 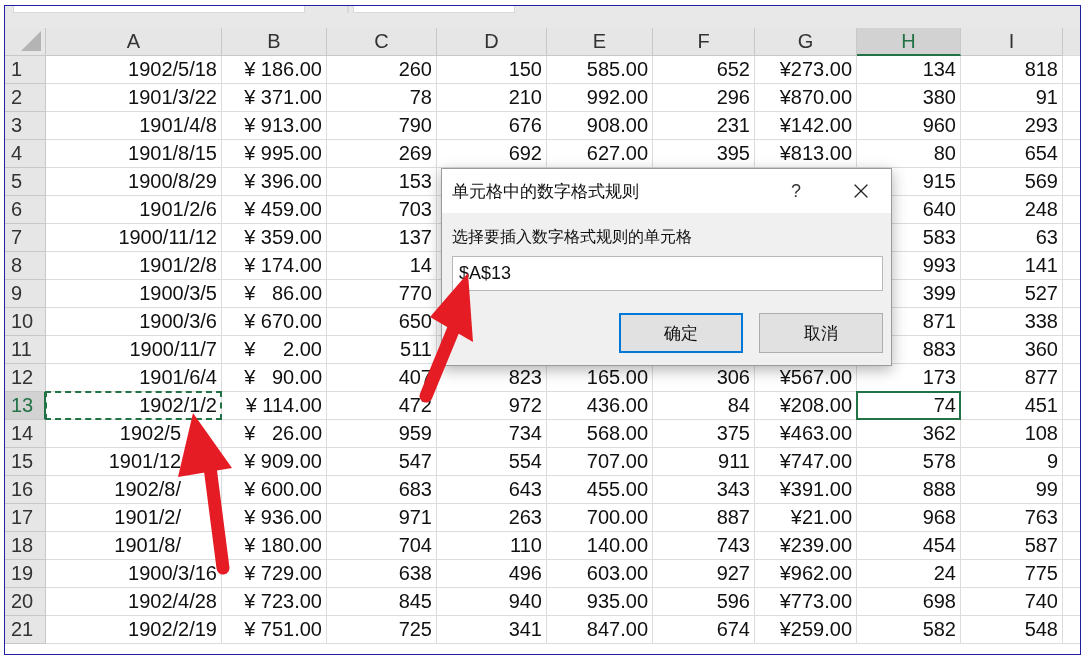 I want to click on row-header: 2, so click(x=25, y=98).